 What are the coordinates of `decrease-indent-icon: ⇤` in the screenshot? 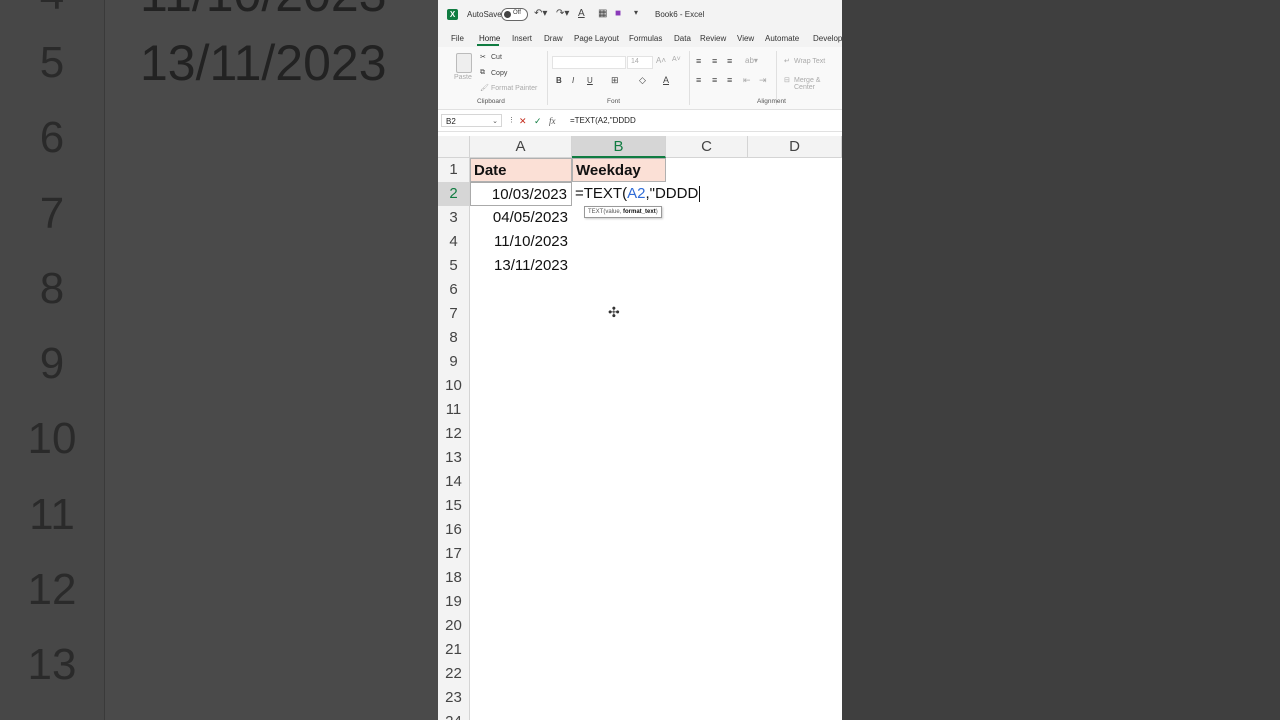 It's located at (747, 80).